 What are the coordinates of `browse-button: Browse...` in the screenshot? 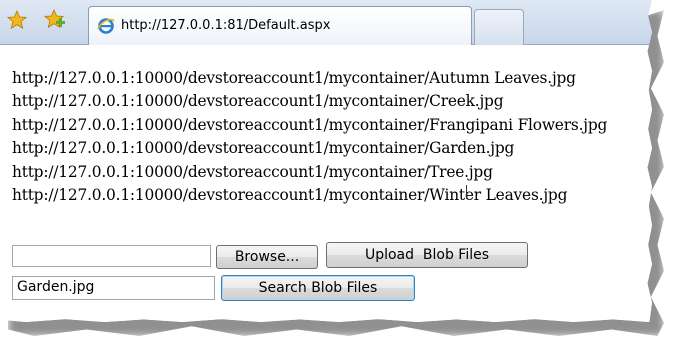 It's located at (267, 257).